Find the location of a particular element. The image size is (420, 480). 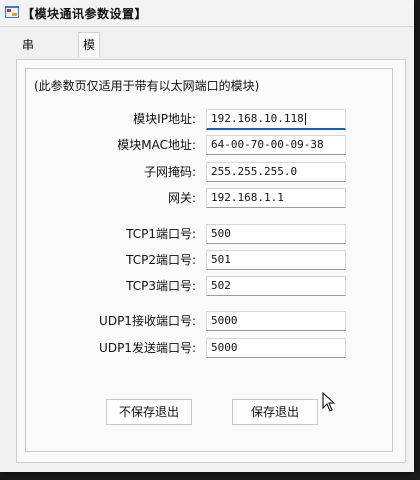

mac-label: 模块MAC地址: is located at coordinates (156, 145).